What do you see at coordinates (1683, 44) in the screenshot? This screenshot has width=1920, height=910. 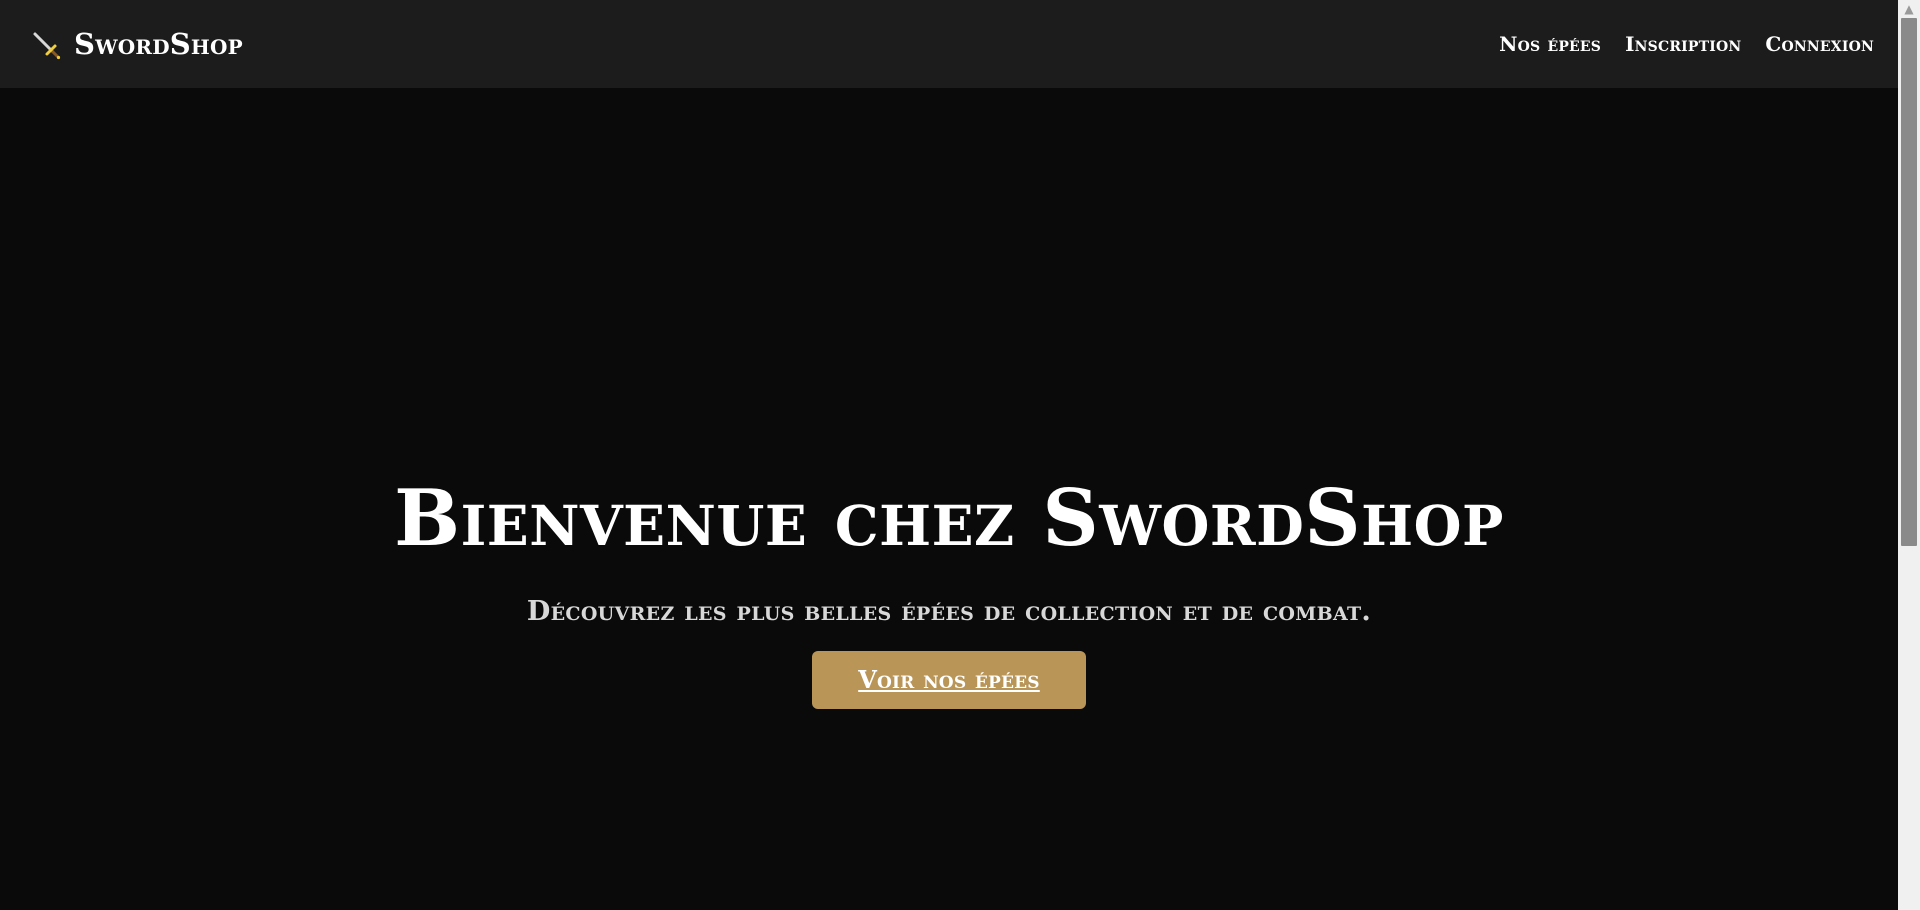 I see `nav-link-register: Inscription` at bounding box center [1683, 44].